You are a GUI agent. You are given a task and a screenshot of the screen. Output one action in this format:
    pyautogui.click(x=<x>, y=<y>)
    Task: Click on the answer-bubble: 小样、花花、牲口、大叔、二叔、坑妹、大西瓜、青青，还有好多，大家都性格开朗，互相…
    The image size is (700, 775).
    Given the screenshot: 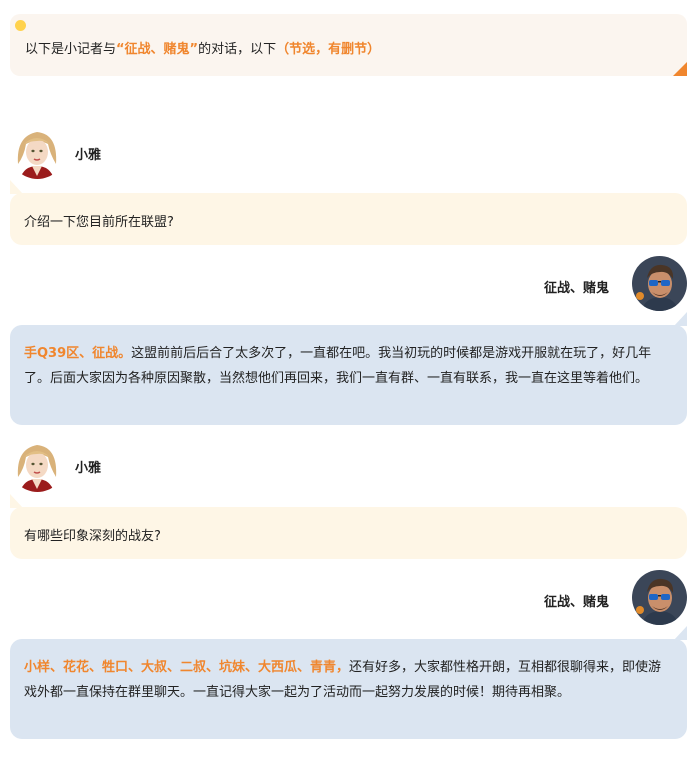 What is the action you would take?
    pyautogui.click(x=348, y=689)
    